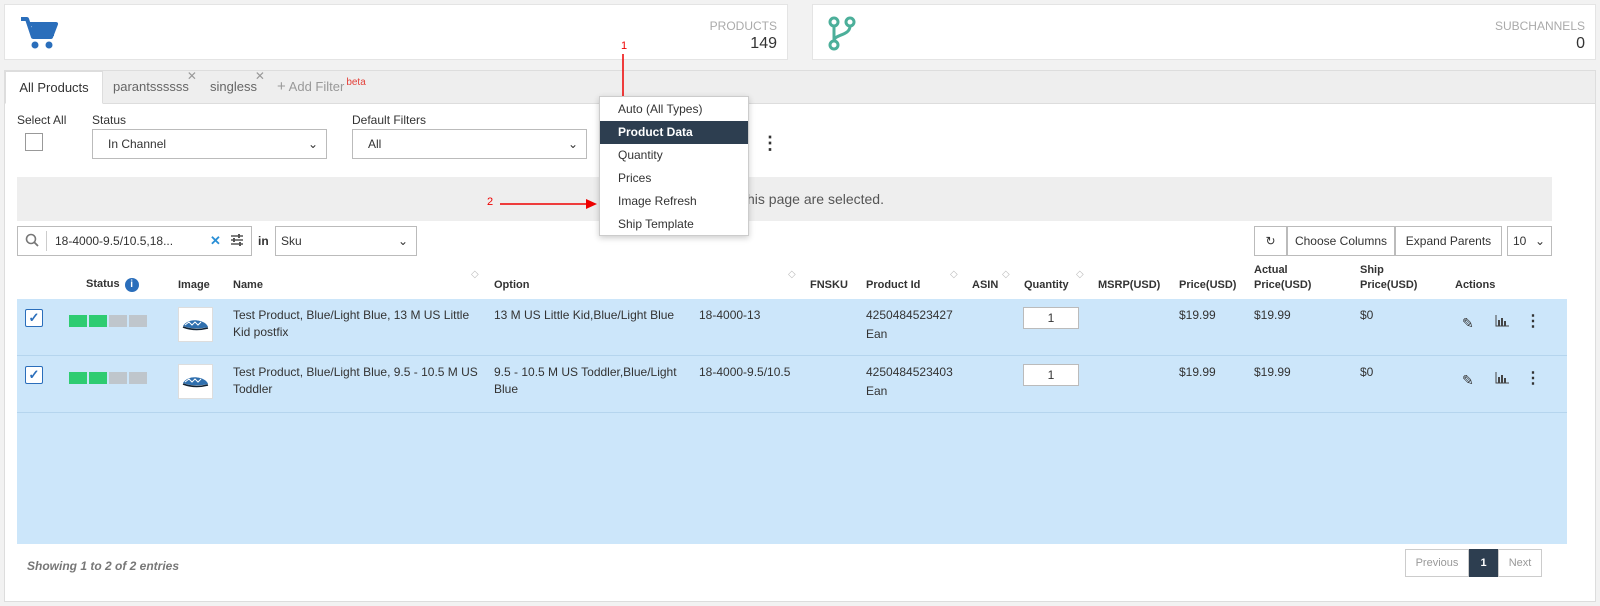  I want to click on page-size-value: 10, so click(1520, 241).